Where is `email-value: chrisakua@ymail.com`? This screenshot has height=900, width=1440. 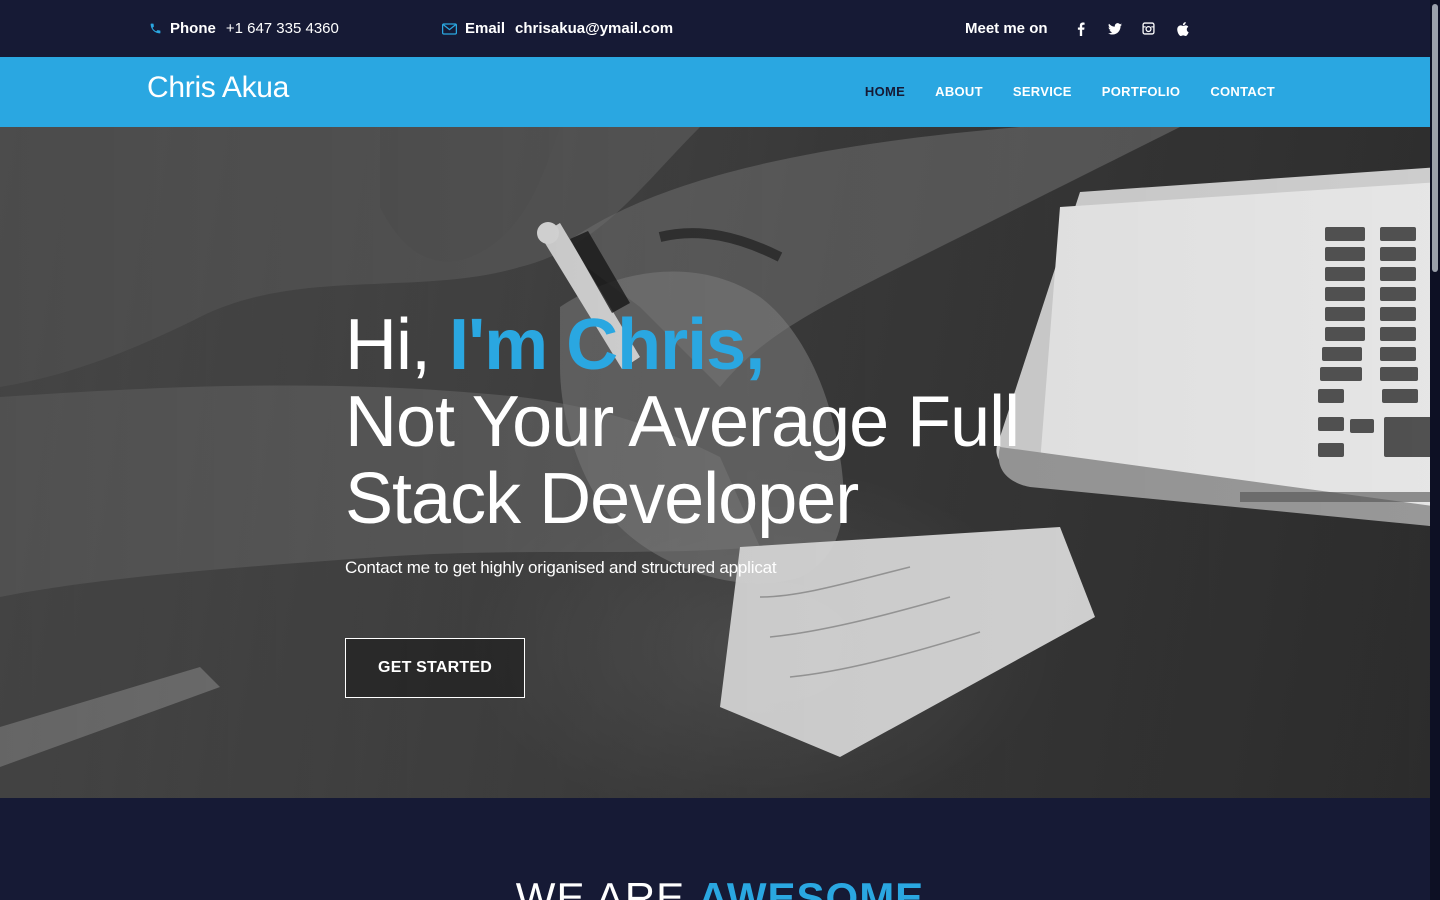 email-value: chrisakua@ymail.com is located at coordinates (594, 28).